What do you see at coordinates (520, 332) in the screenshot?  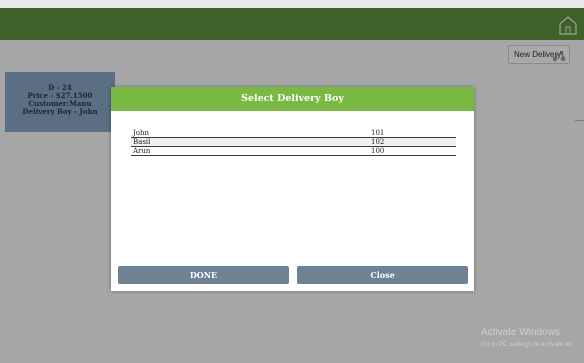 I see `watermark-title: Activate Windows` at bounding box center [520, 332].